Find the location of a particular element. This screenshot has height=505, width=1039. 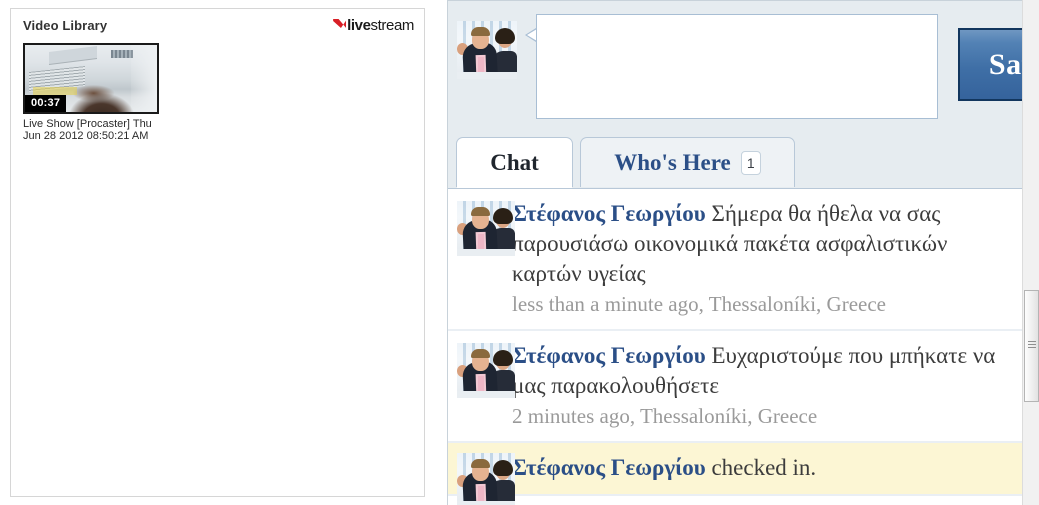

ceiling-object-shape is located at coordinates (122, 54).